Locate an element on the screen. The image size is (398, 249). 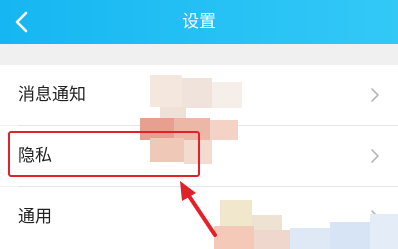
settings-item-label: 通用 is located at coordinates (35, 217).